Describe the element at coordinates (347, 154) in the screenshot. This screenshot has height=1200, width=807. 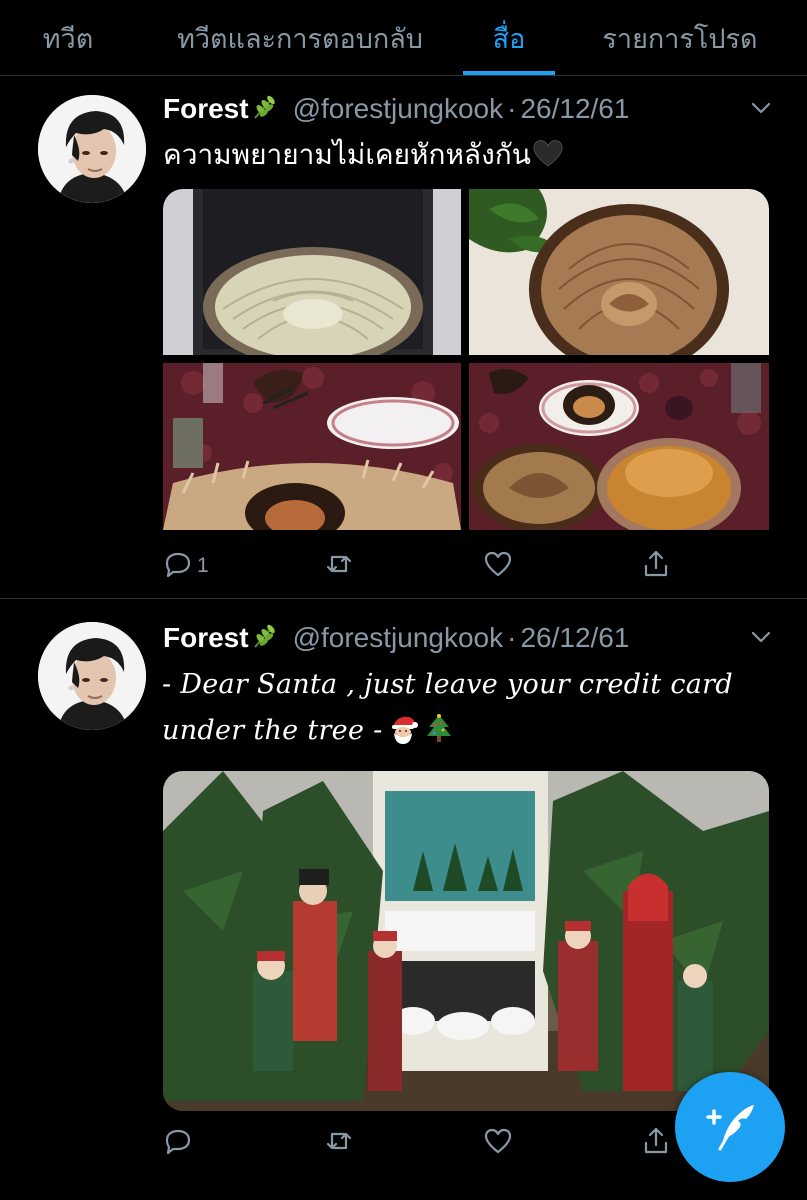
I see `tweet-text-content: ความพยายามไม่เคยหักหลังกัน` at that location.